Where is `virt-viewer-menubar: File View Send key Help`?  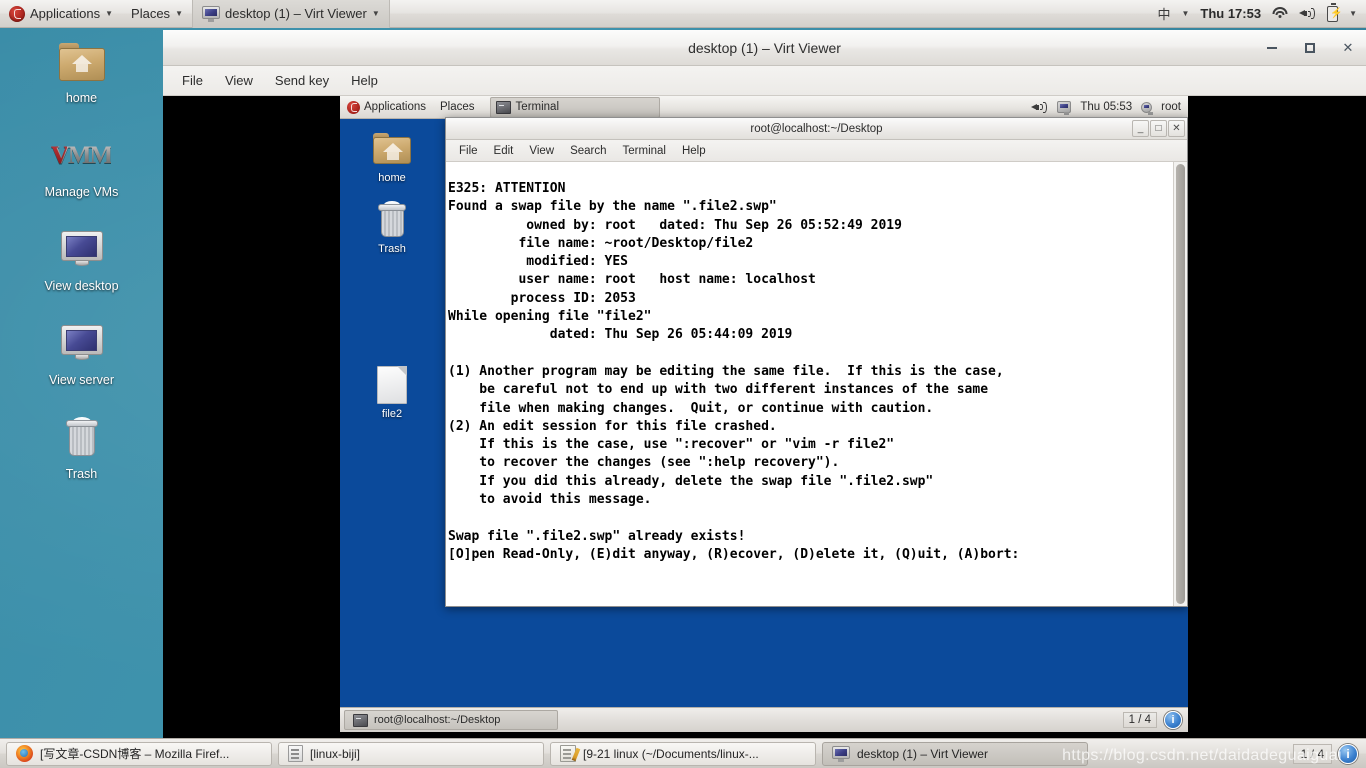
virt-viewer-menubar: File View Send key Help is located at coordinates (764, 81).